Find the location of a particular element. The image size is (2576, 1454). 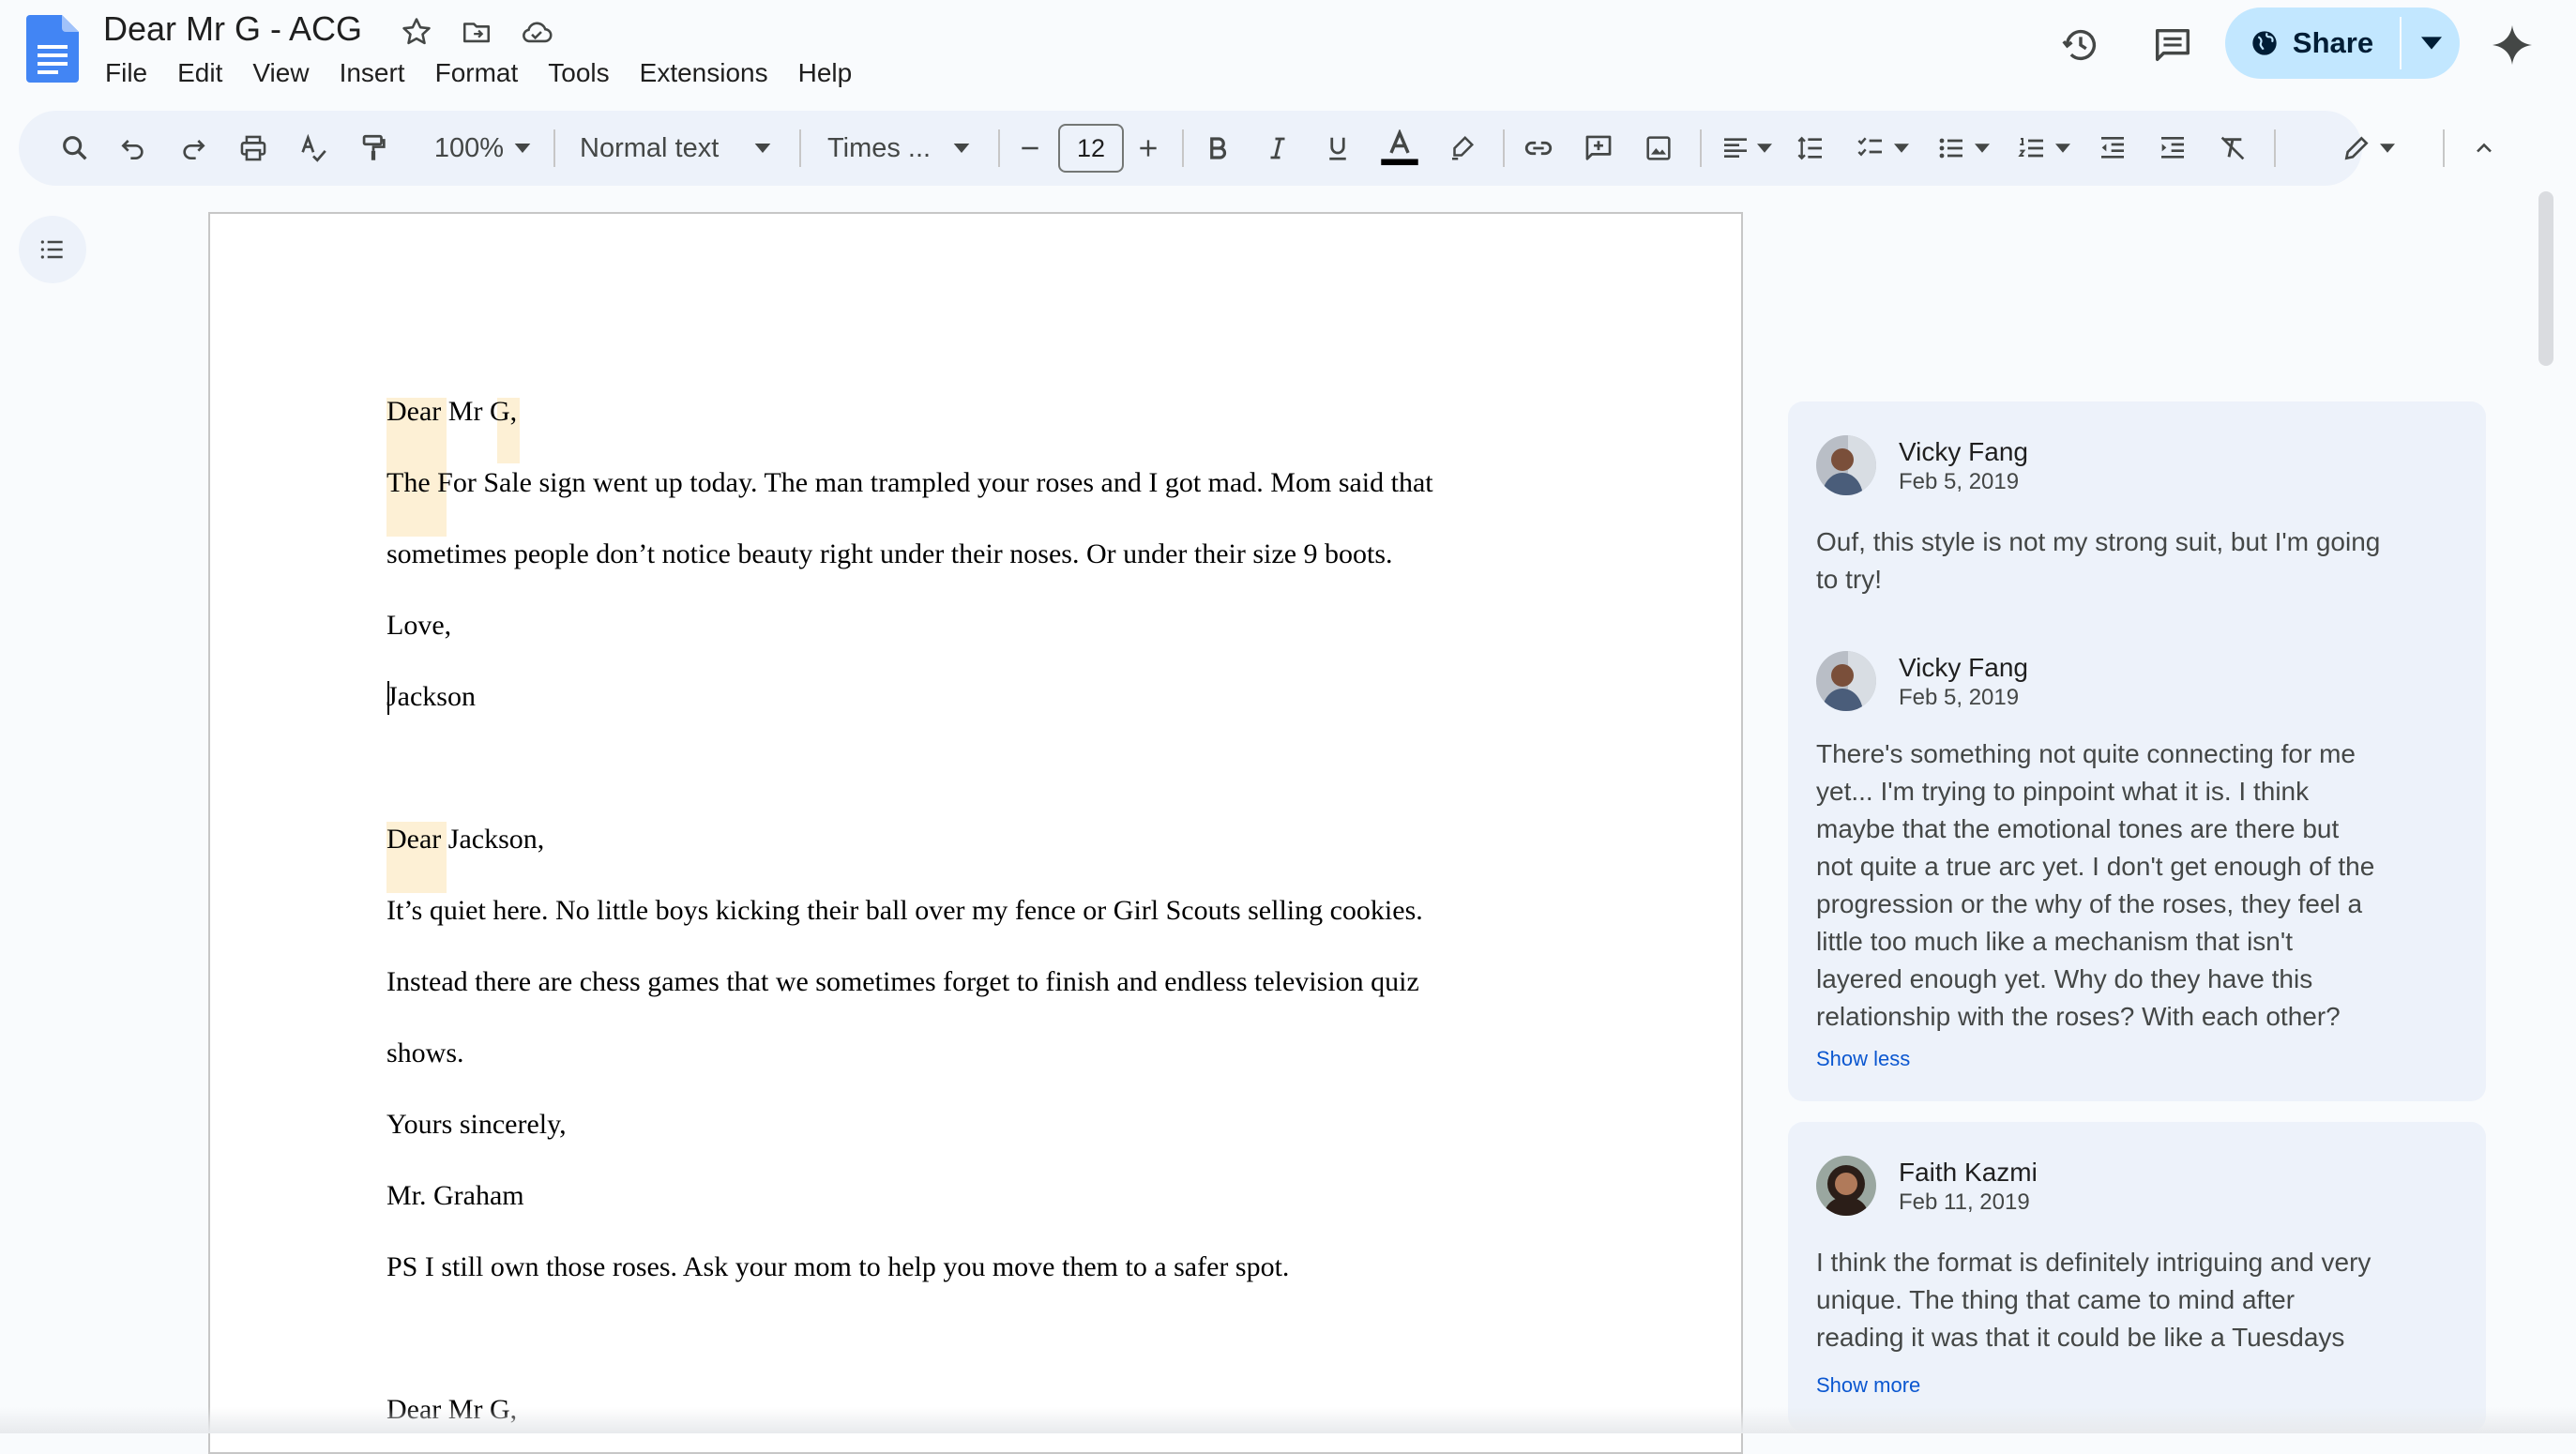

doc-paragraph: Dear Mr G, is located at coordinates (451, 412).